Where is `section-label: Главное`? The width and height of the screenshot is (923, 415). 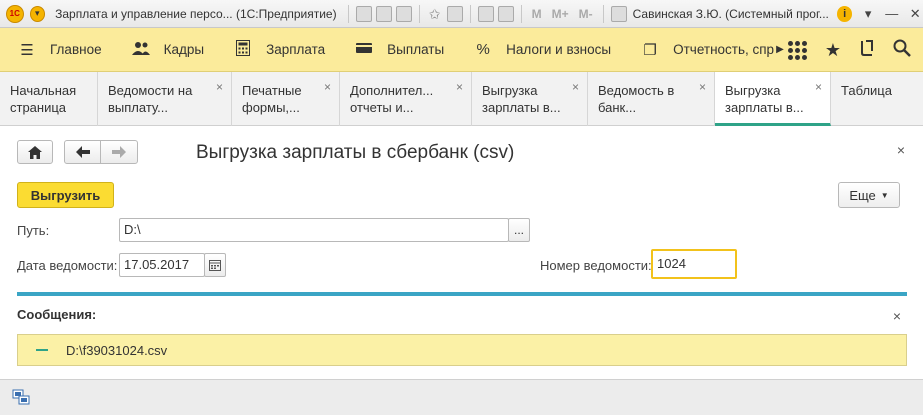 section-label: Главное is located at coordinates (76, 49).